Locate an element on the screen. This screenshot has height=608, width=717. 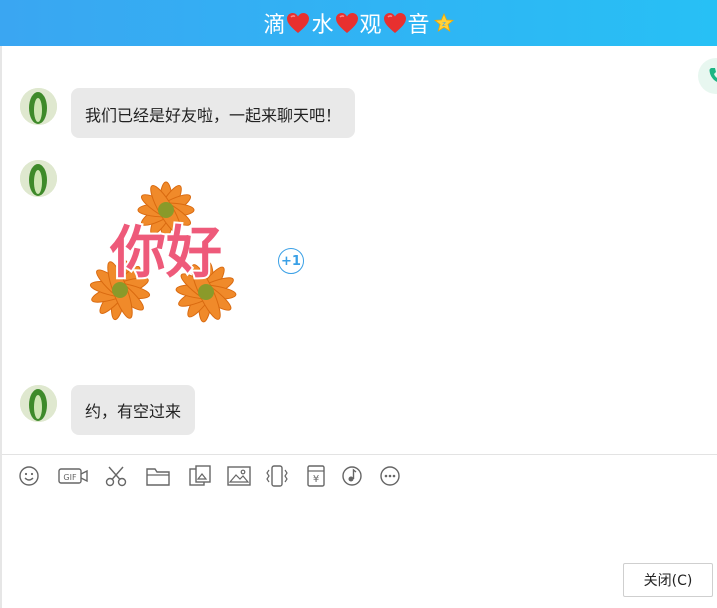
sticker-message: 你好 is located at coordinates (166, 260).